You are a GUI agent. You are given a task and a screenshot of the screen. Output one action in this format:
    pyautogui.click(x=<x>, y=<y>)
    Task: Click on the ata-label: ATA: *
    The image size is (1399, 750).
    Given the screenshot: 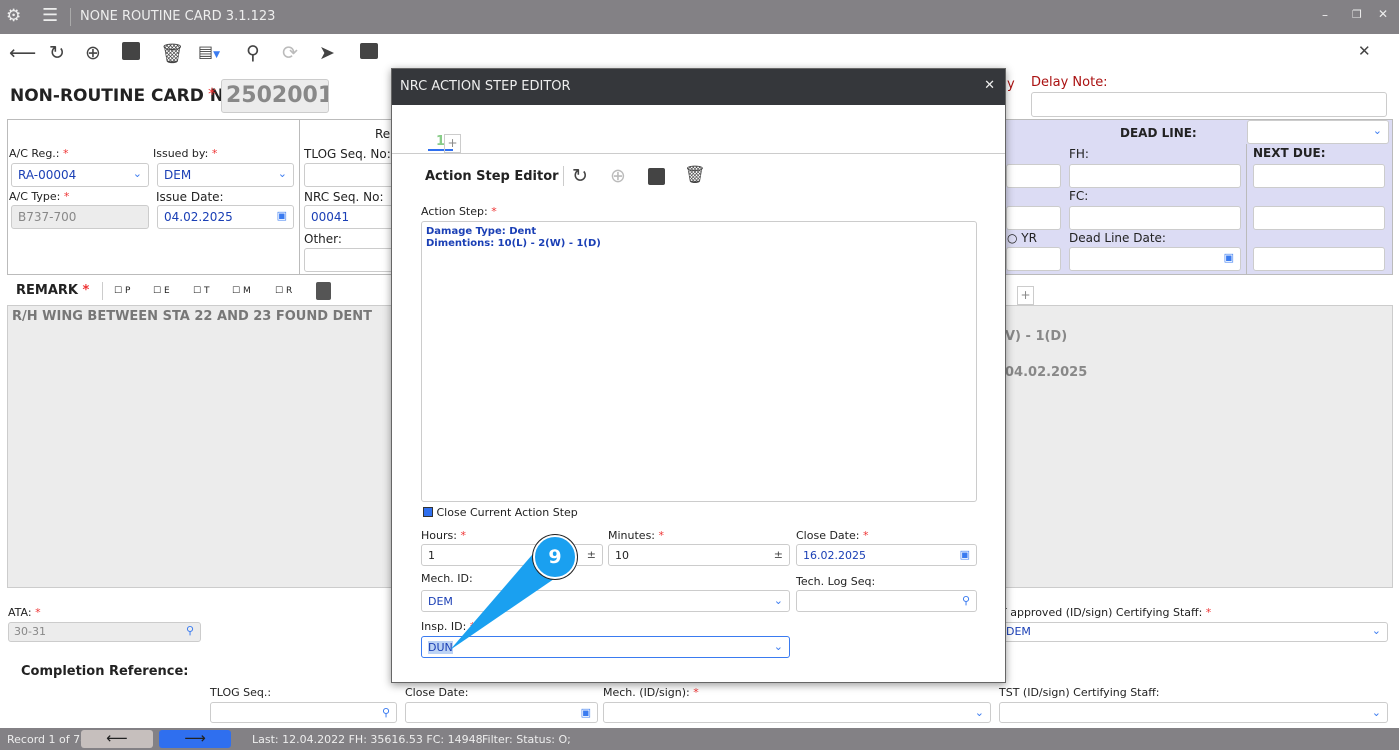 What is the action you would take?
    pyautogui.click(x=24, y=612)
    